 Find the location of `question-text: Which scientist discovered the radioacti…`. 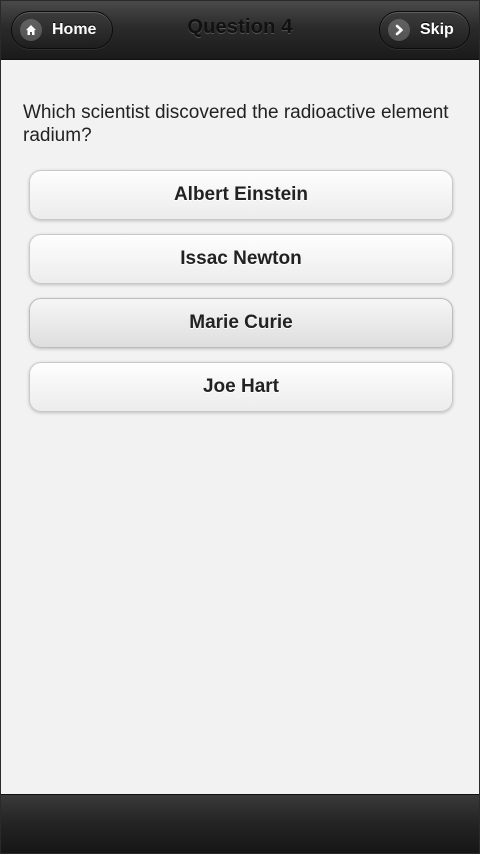

question-text: Which scientist discovered the radioacti… is located at coordinates (236, 124).